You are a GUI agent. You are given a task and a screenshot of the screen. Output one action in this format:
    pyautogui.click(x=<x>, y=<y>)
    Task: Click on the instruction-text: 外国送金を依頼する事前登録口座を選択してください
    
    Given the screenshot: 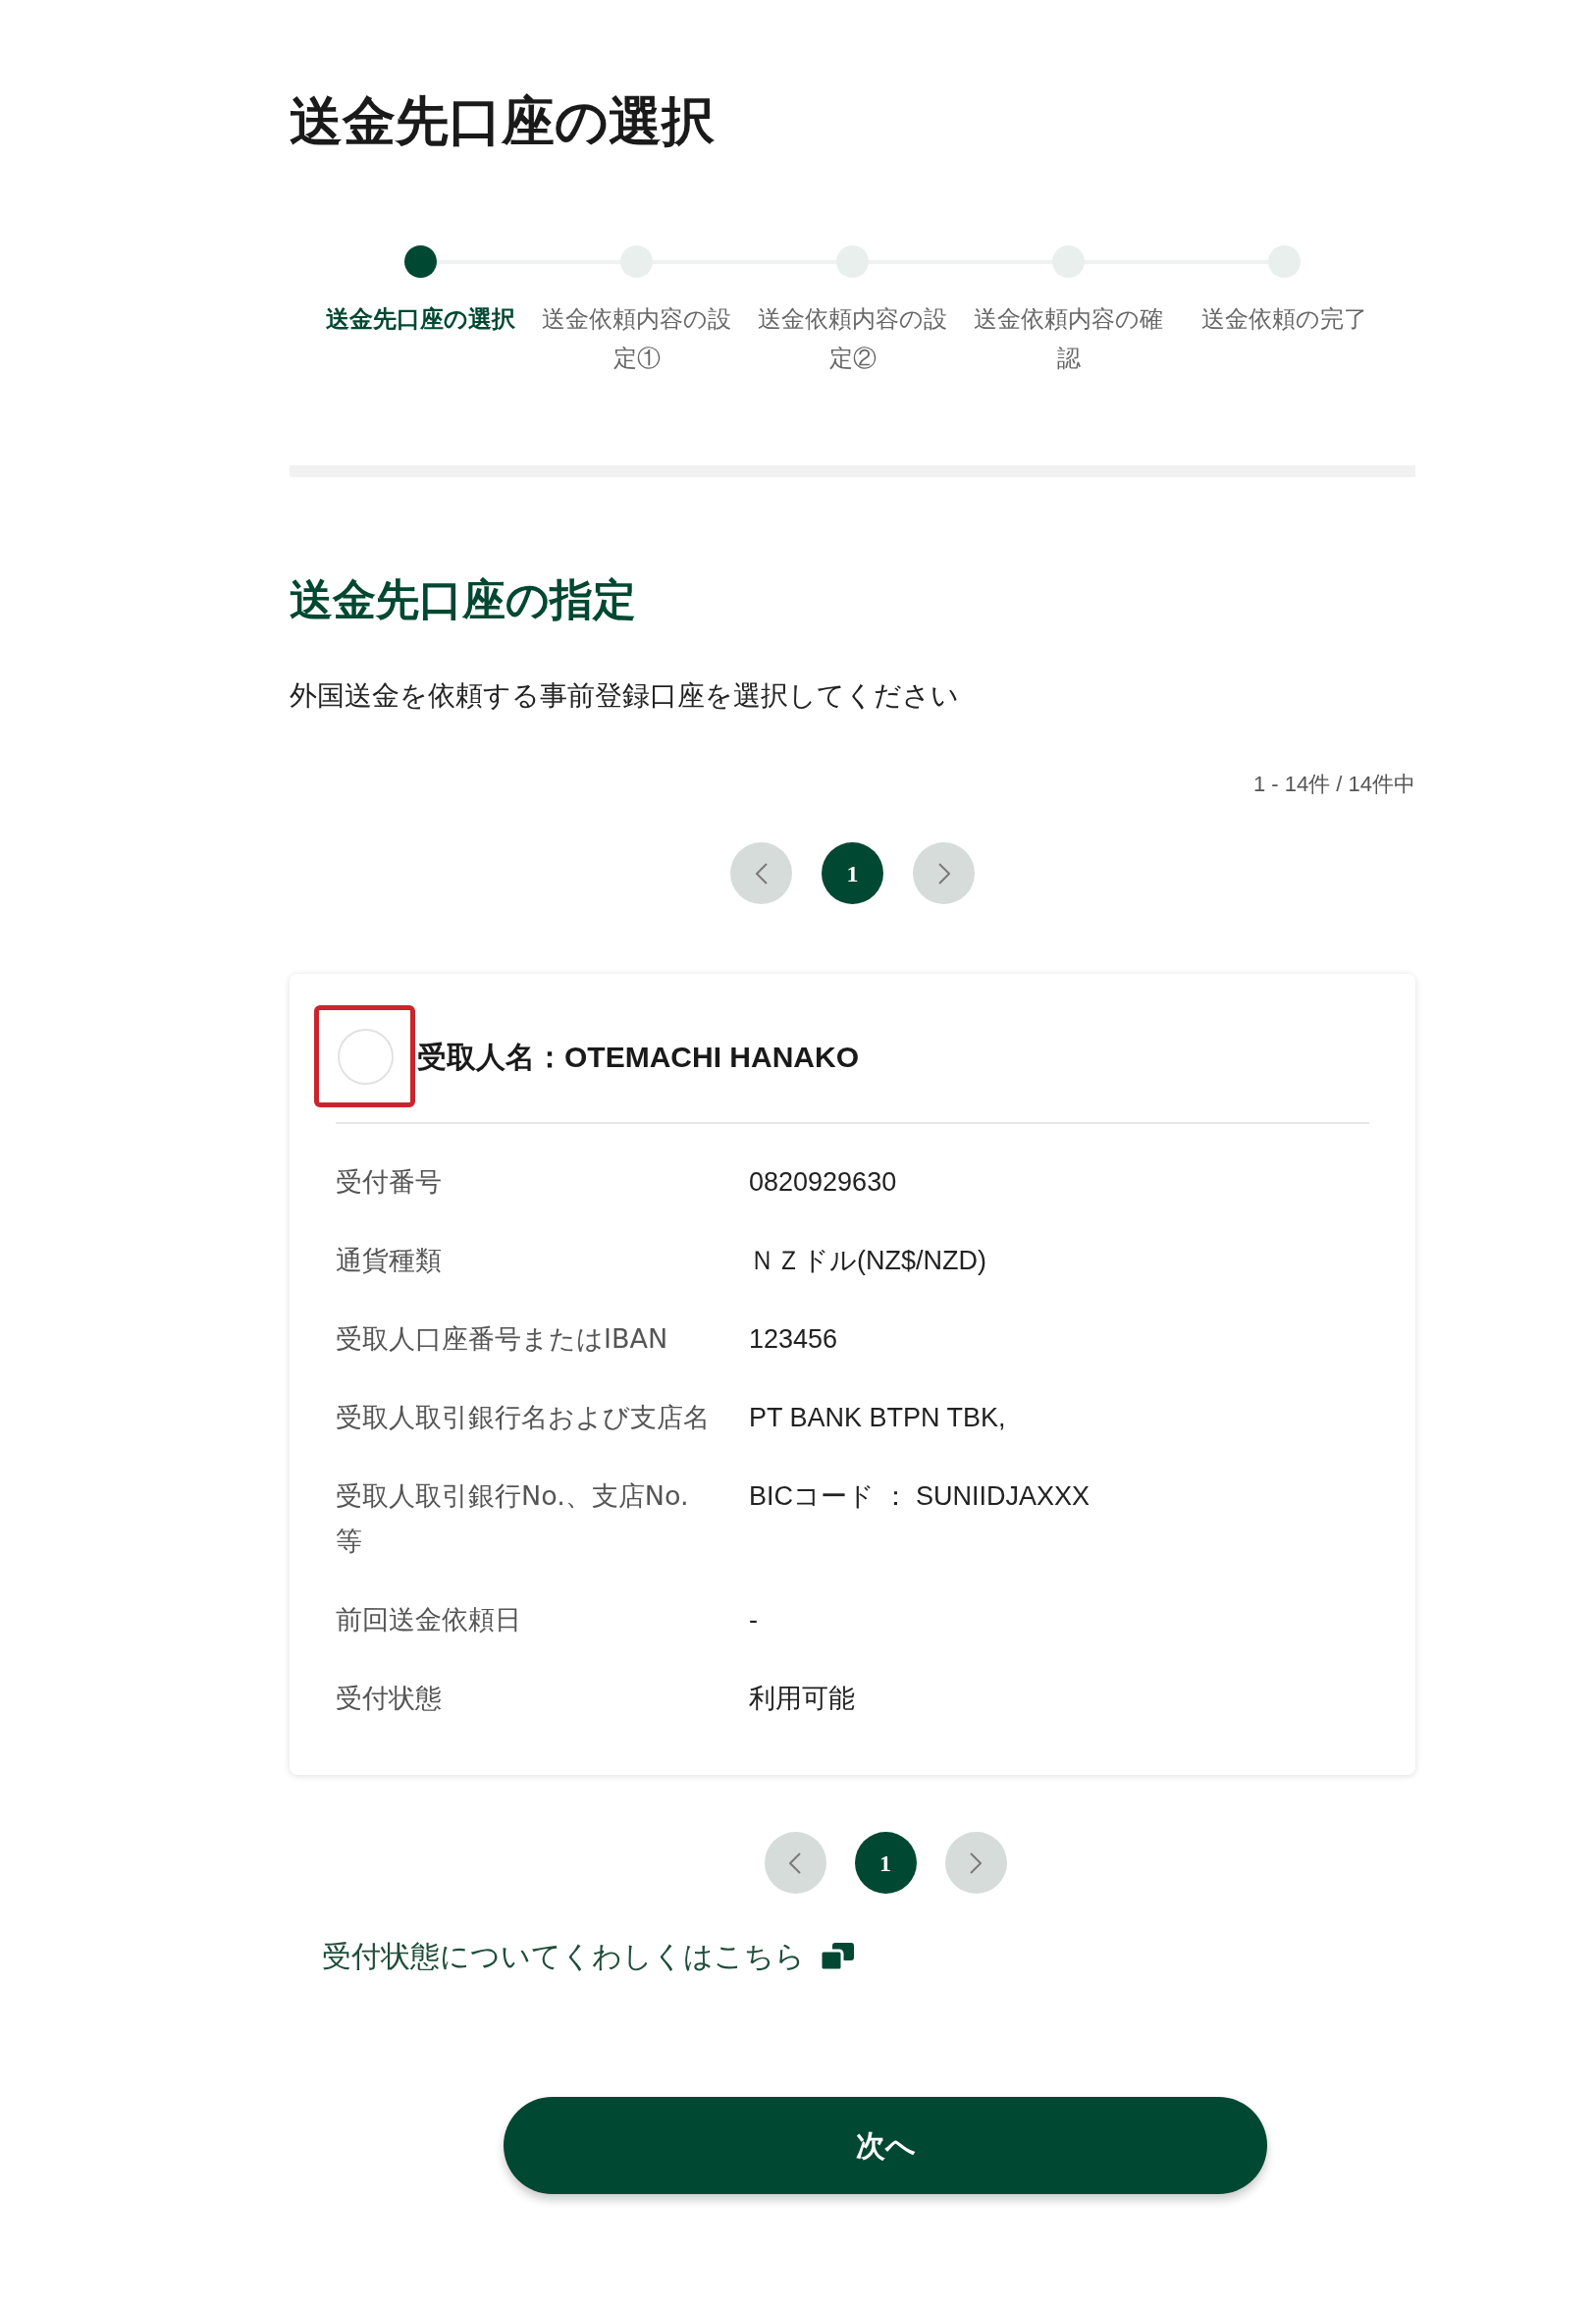 What is the action you would take?
    pyautogui.click(x=625, y=696)
    